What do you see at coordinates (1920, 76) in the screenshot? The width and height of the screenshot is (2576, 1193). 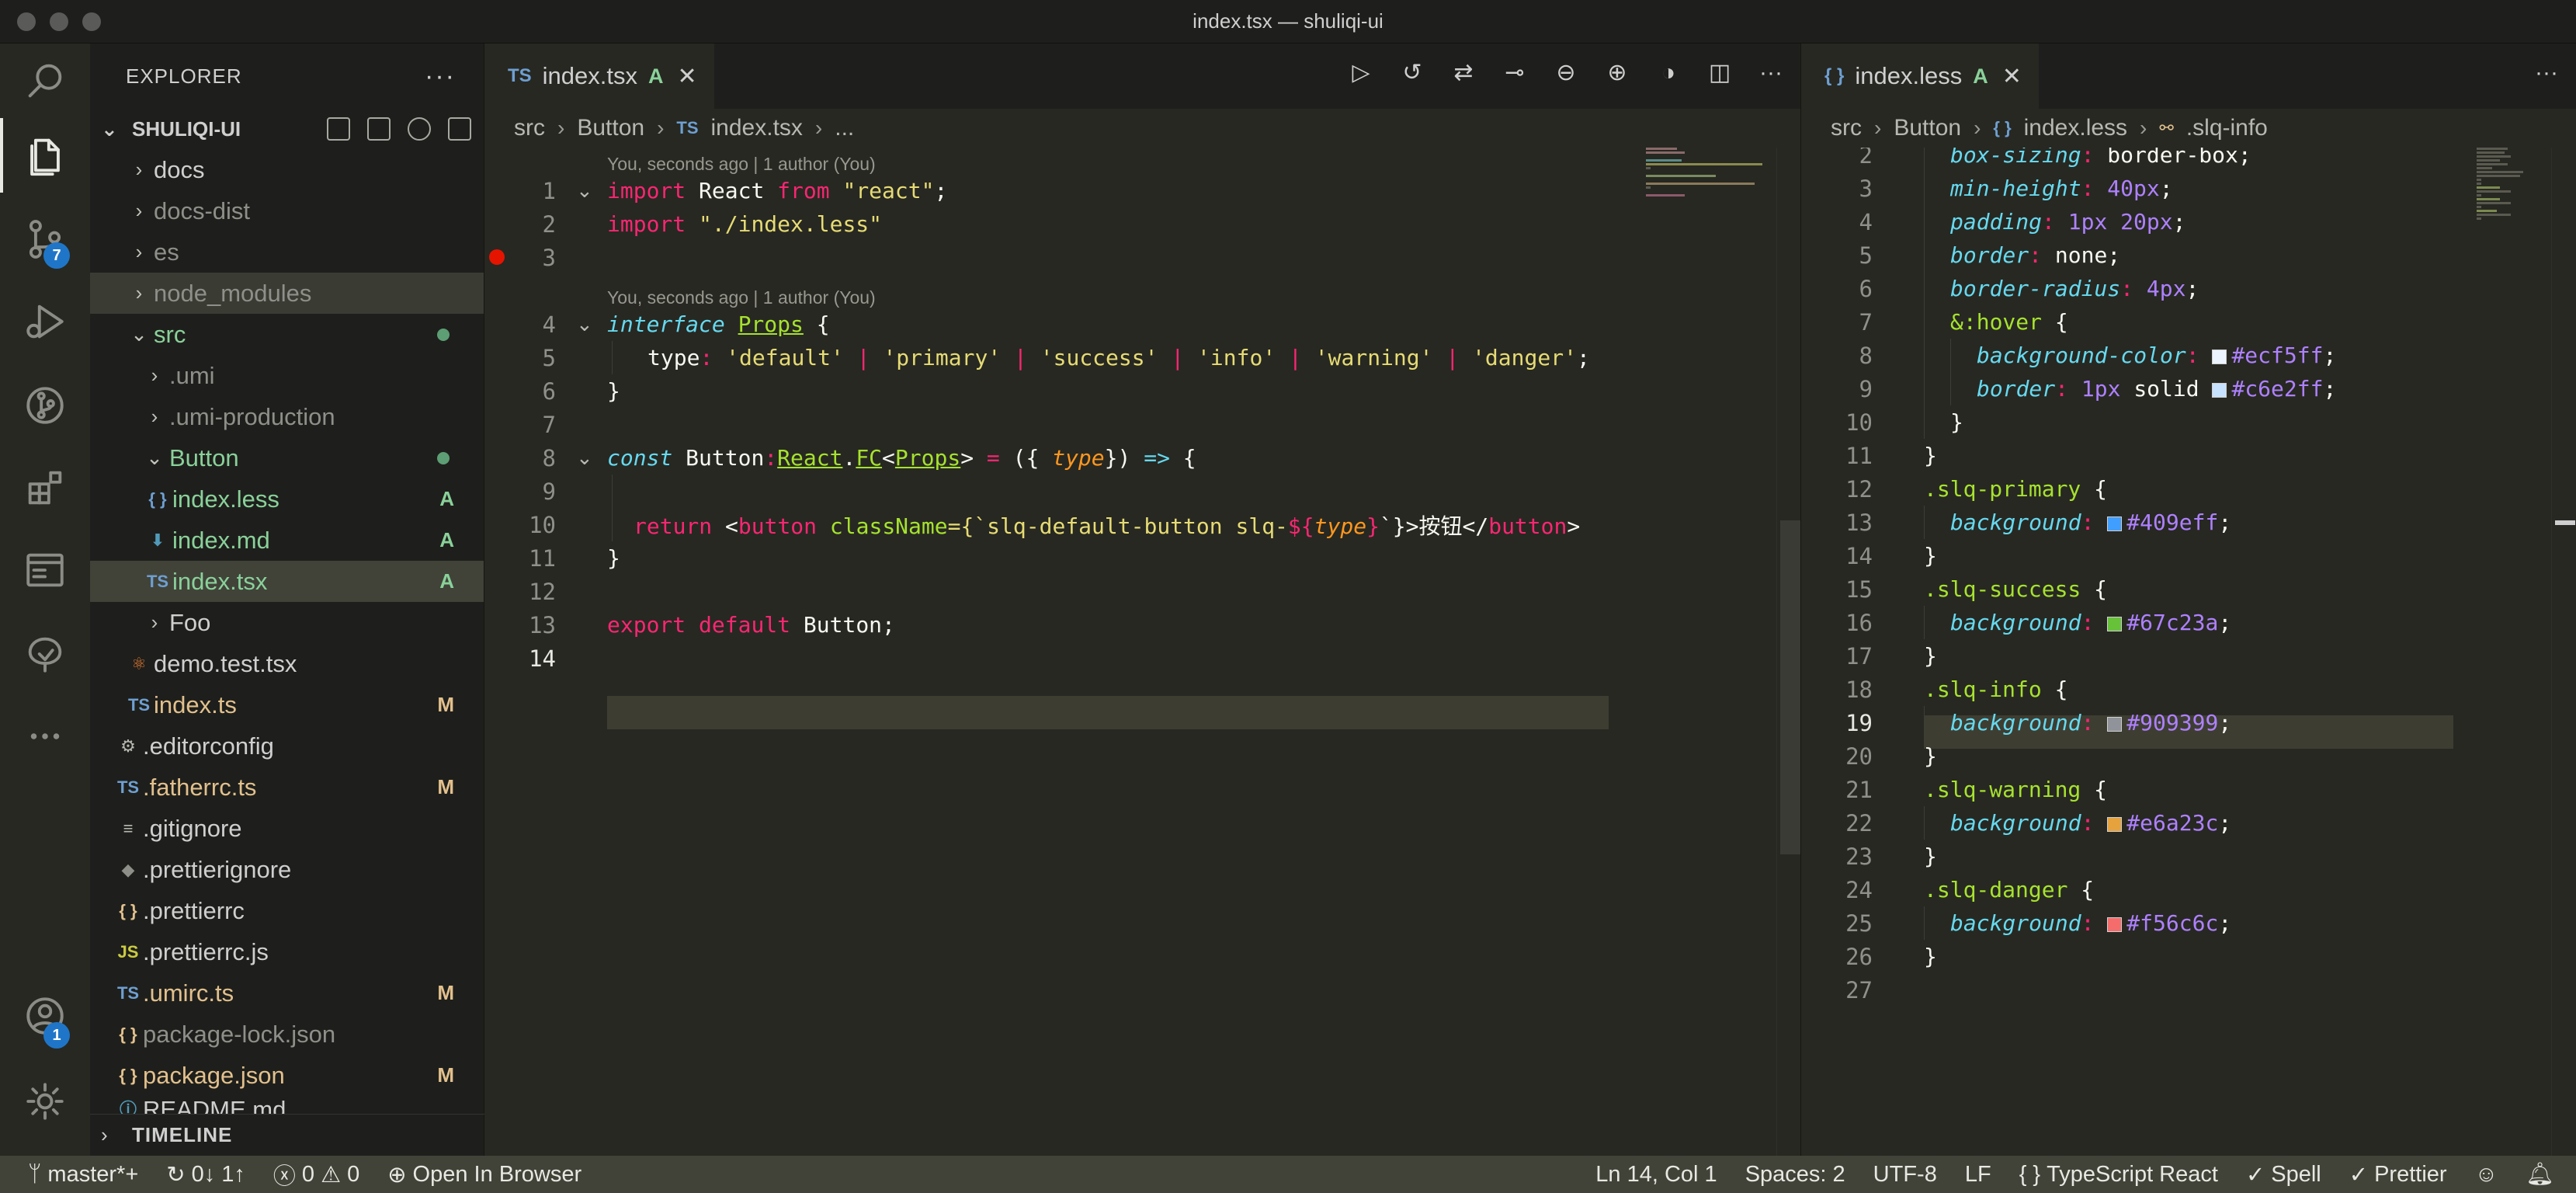 I see `tab-index-less: { } index.less A ✕` at bounding box center [1920, 76].